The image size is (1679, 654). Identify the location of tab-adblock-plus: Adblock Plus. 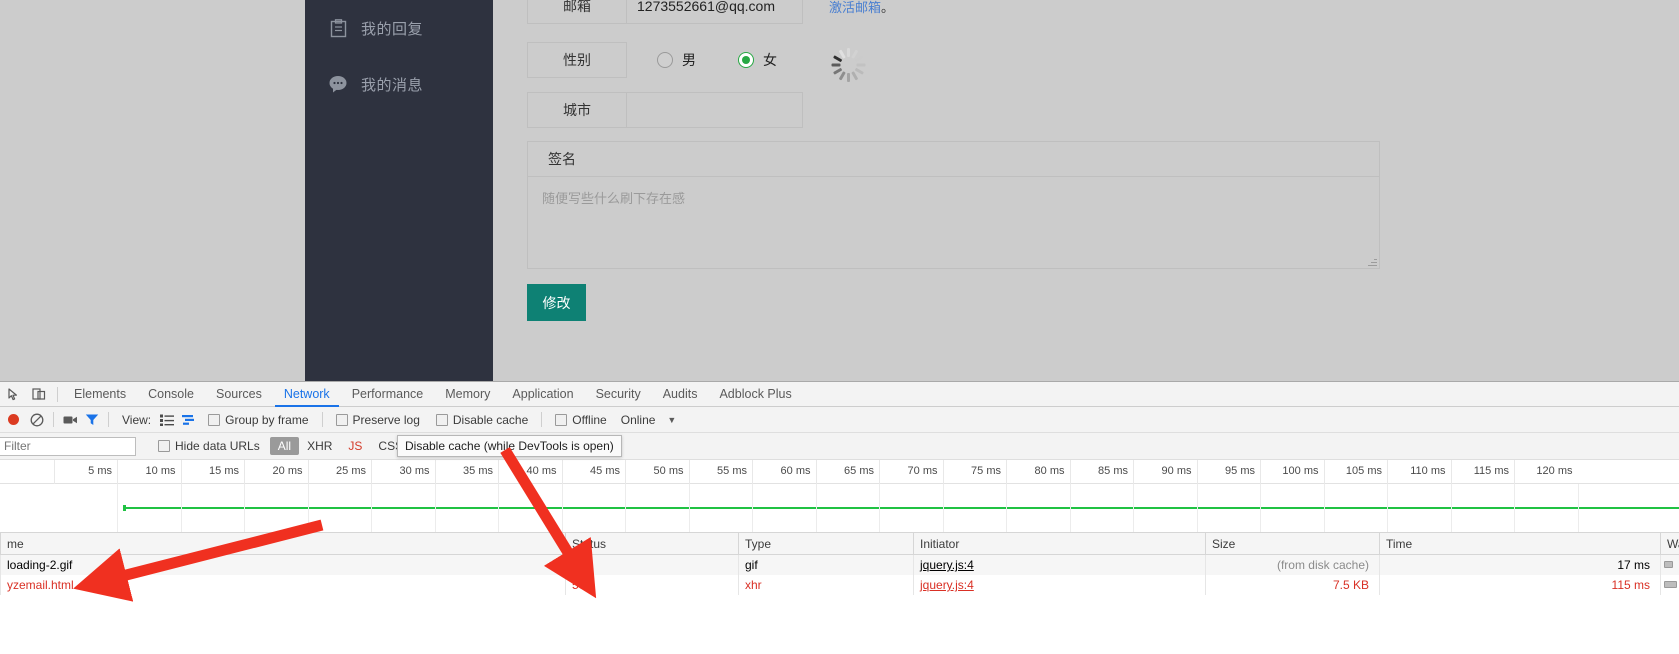
(755, 394).